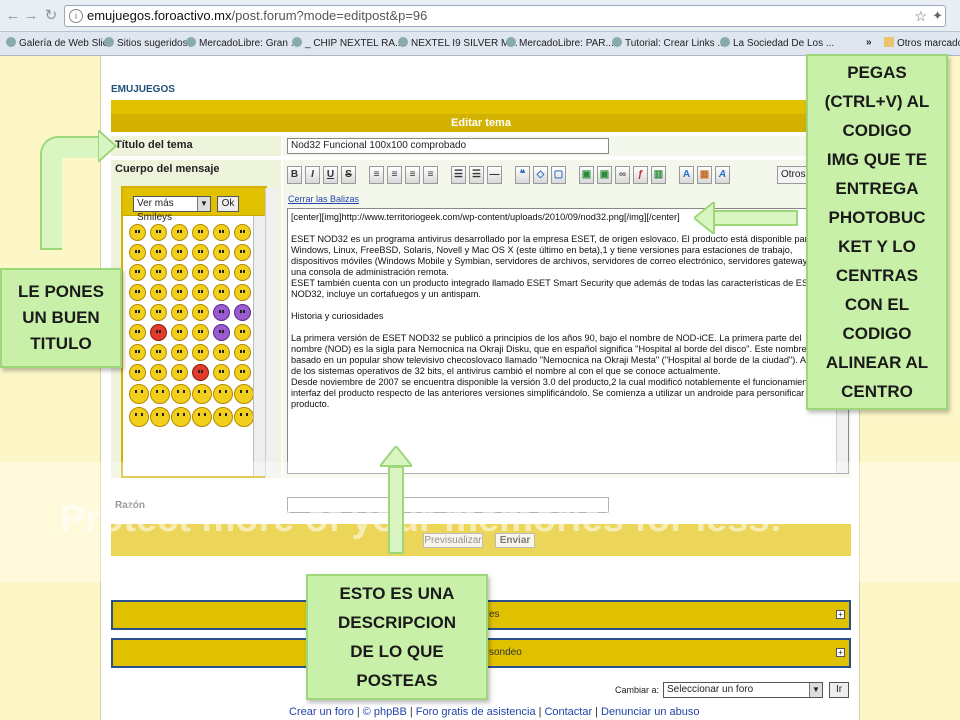 This screenshot has width=960, height=720. Describe the element at coordinates (323, 199) in the screenshot. I see `close-tags-link: Cerrar las Balizas` at that location.